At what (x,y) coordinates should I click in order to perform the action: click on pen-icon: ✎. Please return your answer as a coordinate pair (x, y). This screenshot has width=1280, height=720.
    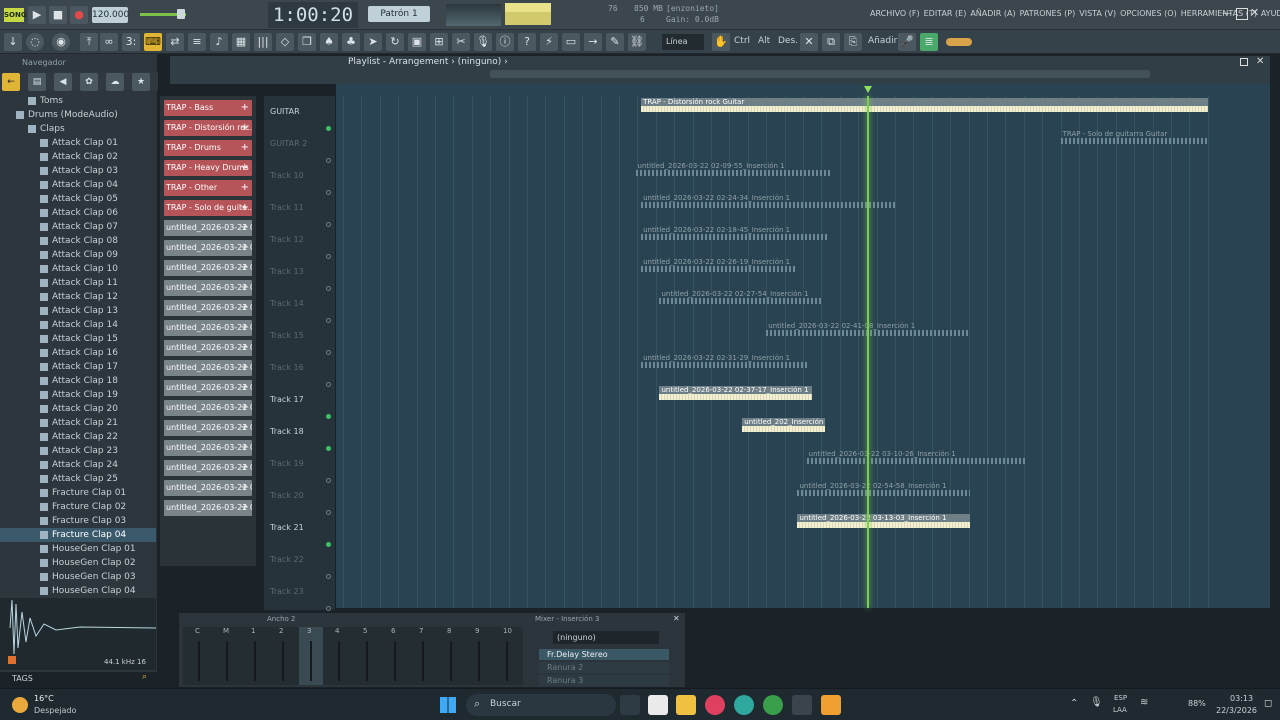
    Looking at the image, I should click on (615, 42).